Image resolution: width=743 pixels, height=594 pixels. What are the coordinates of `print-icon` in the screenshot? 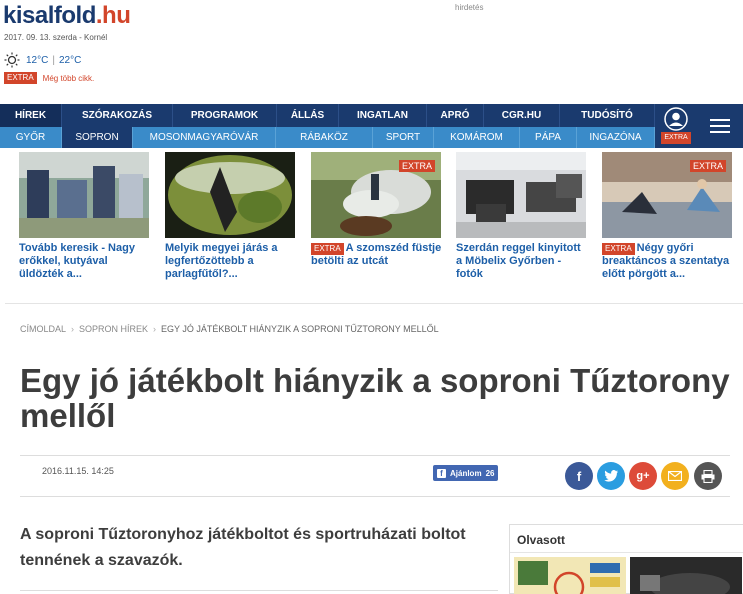 It's located at (708, 476).